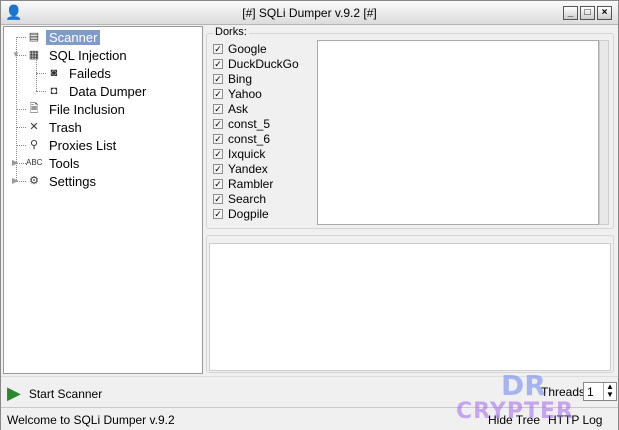 This screenshot has width=619, height=430. I want to click on dork-checkbox-ask: ✓ Ask, so click(230, 108).